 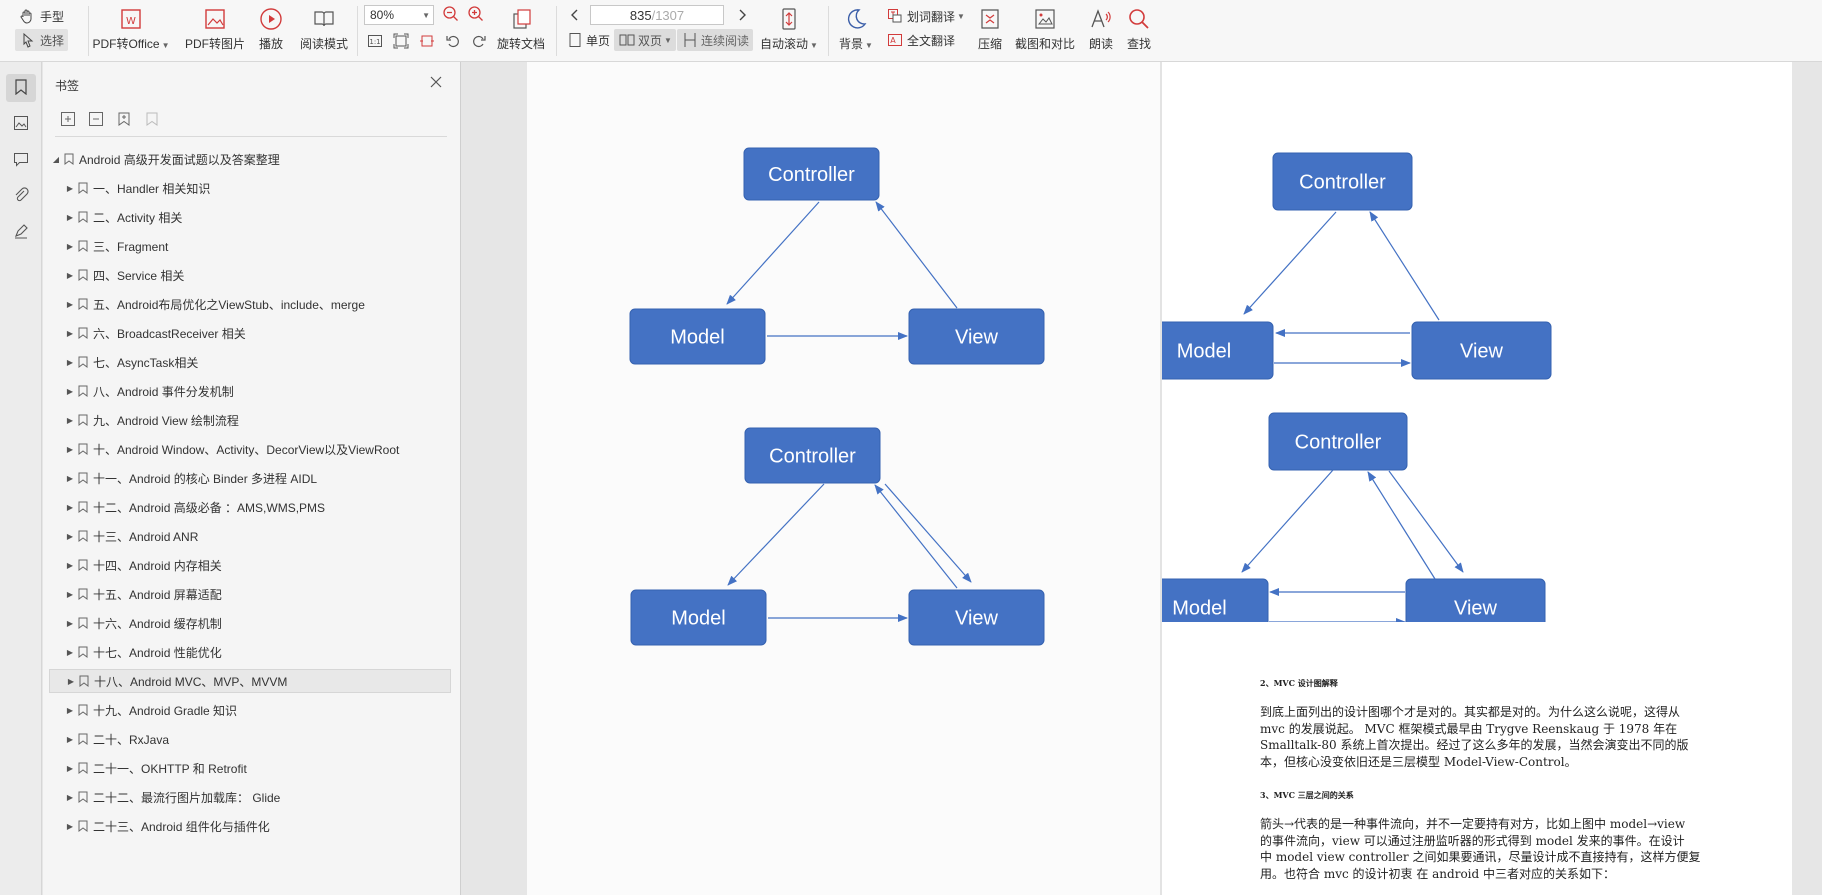 What do you see at coordinates (215, 27) in the screenshot?
I see `pdf-to-image-button: PDF转图片` at bounding box center [215, 27].